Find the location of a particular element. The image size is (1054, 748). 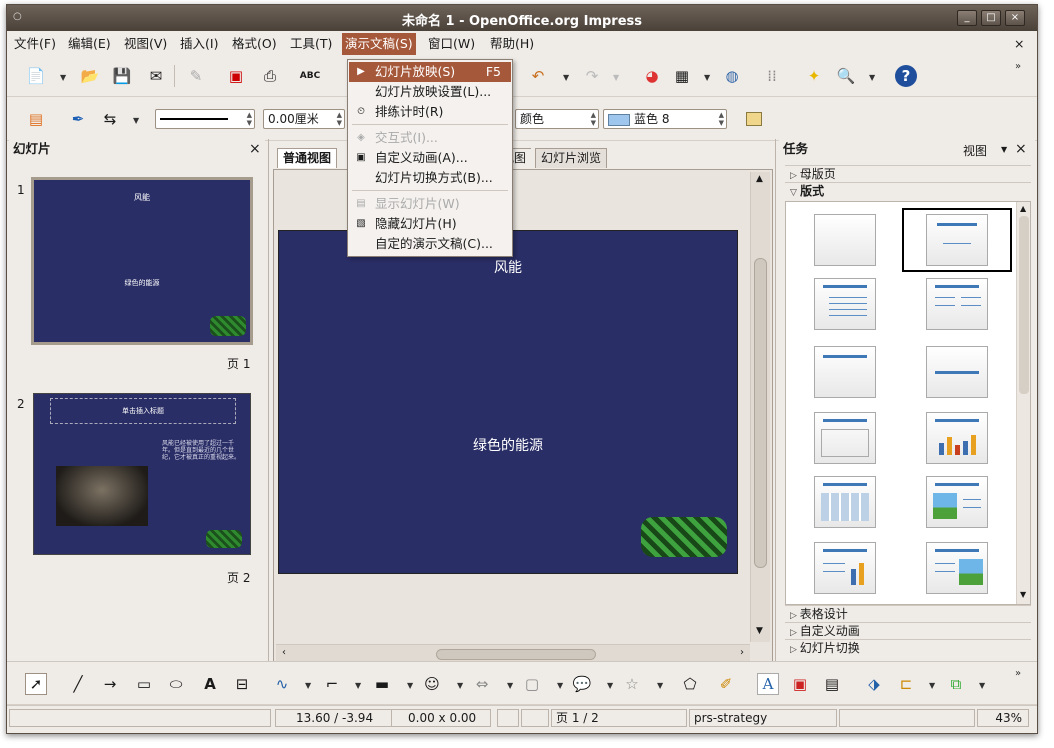

layouts-scrollbar: ▲ ▼ is located at coordinates (1023, 403).